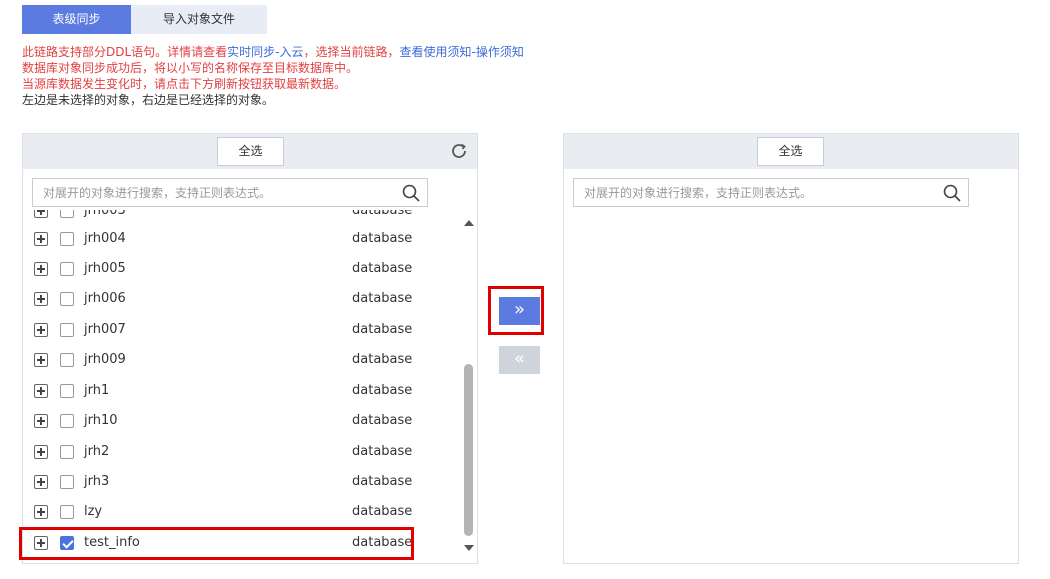 This screenshot has width=1050, height=579. I want to click on notice-ddl-text: 此链路支持部分DDL语句。详情请查看, so click(125, 52).